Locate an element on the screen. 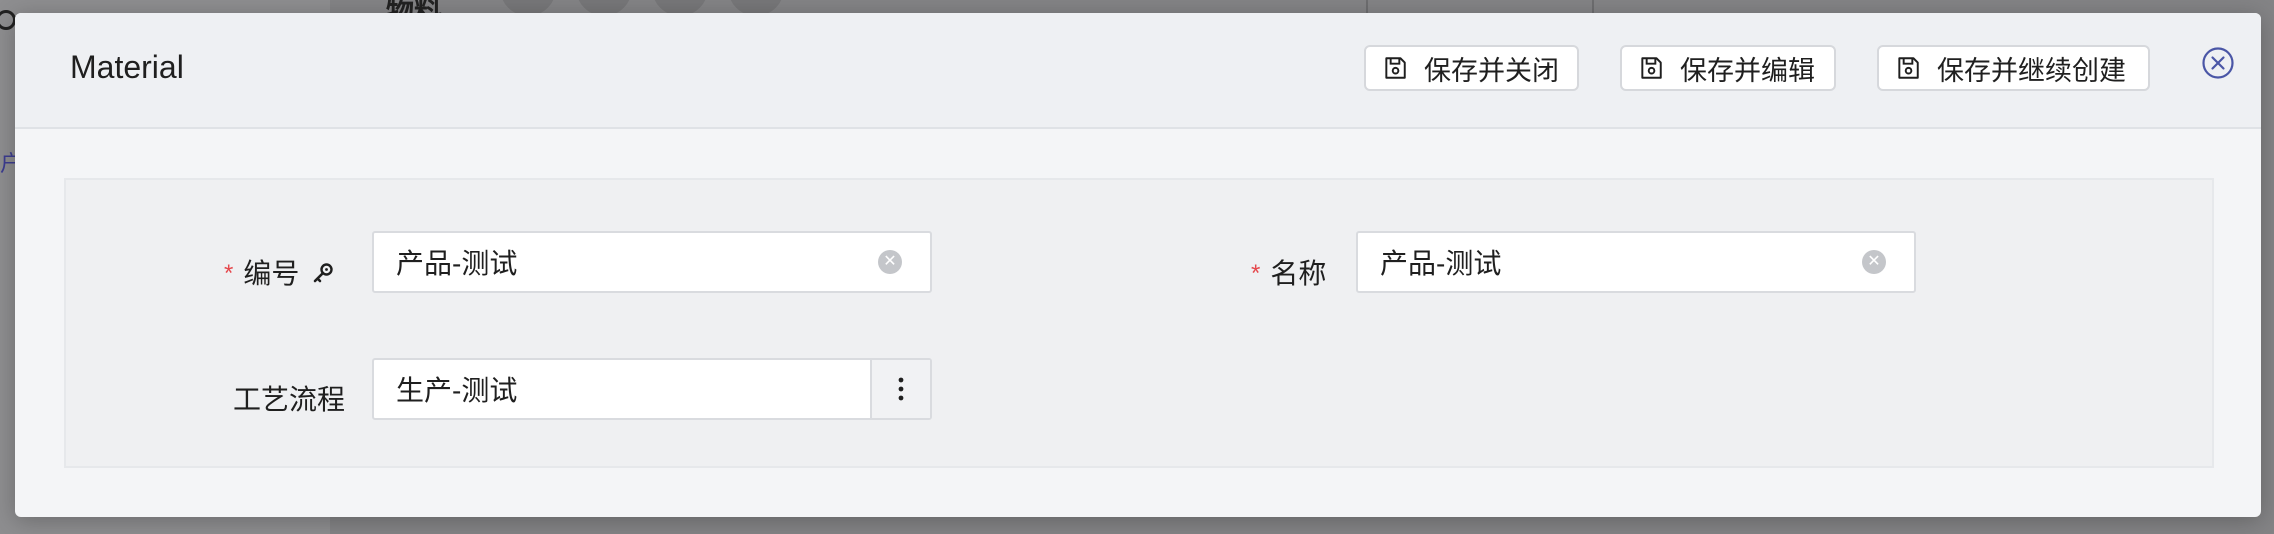 The height and width of the screenshot is (534, 2274). save-and-close-button: 保存并关闭 is located at coordinates (1471, 68).